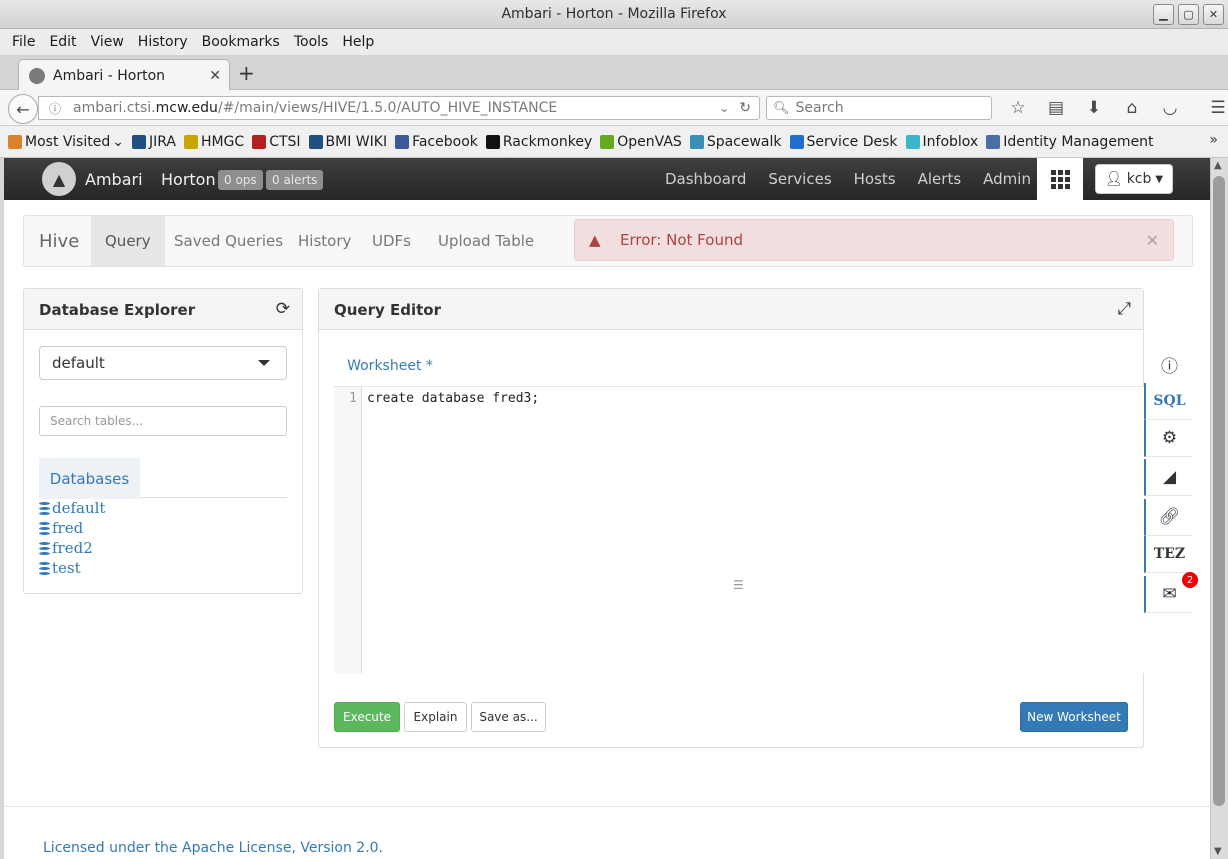 The height and width of the screenshot is (859, 1228). What do you see at coordinates (614, 73) in the screenshot?
I see `tab-bar: Ambari - Horton ✕` at bounding box center [614, 73].